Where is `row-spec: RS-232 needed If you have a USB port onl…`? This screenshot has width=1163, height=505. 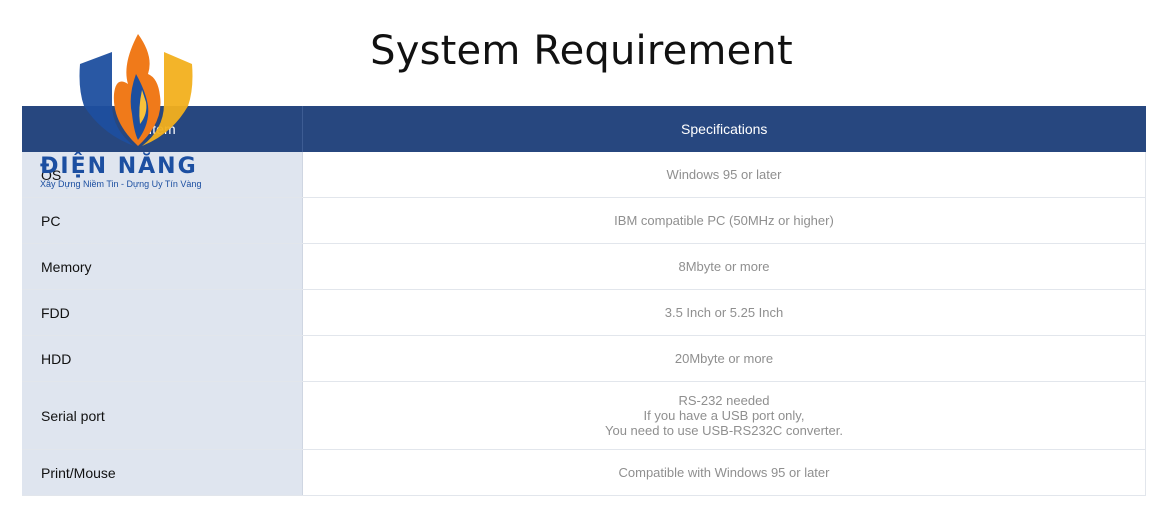
row-spec: RS-232 needed If you have a USB port onl… is located at coordinates (724, 415).